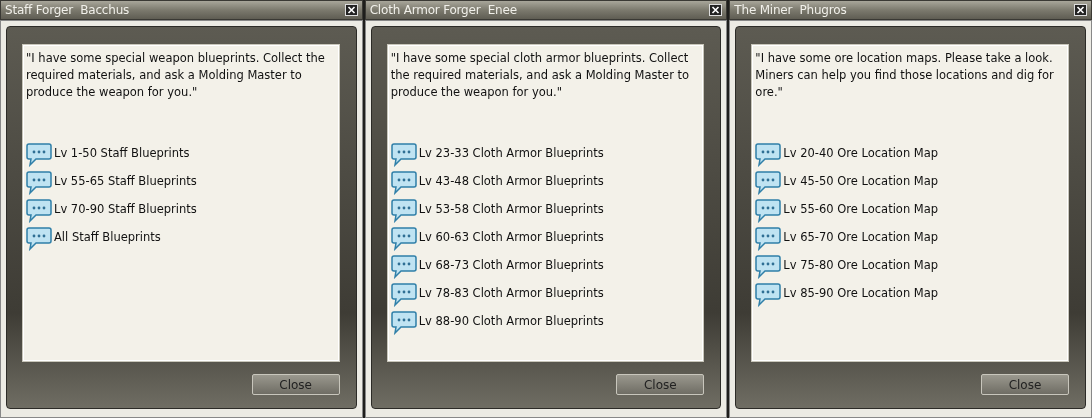 The height and width of the screenshot is (418, 1092). I want to click on dialog-option: Lv 75-80 Ore Location Map, so click(910, 266).